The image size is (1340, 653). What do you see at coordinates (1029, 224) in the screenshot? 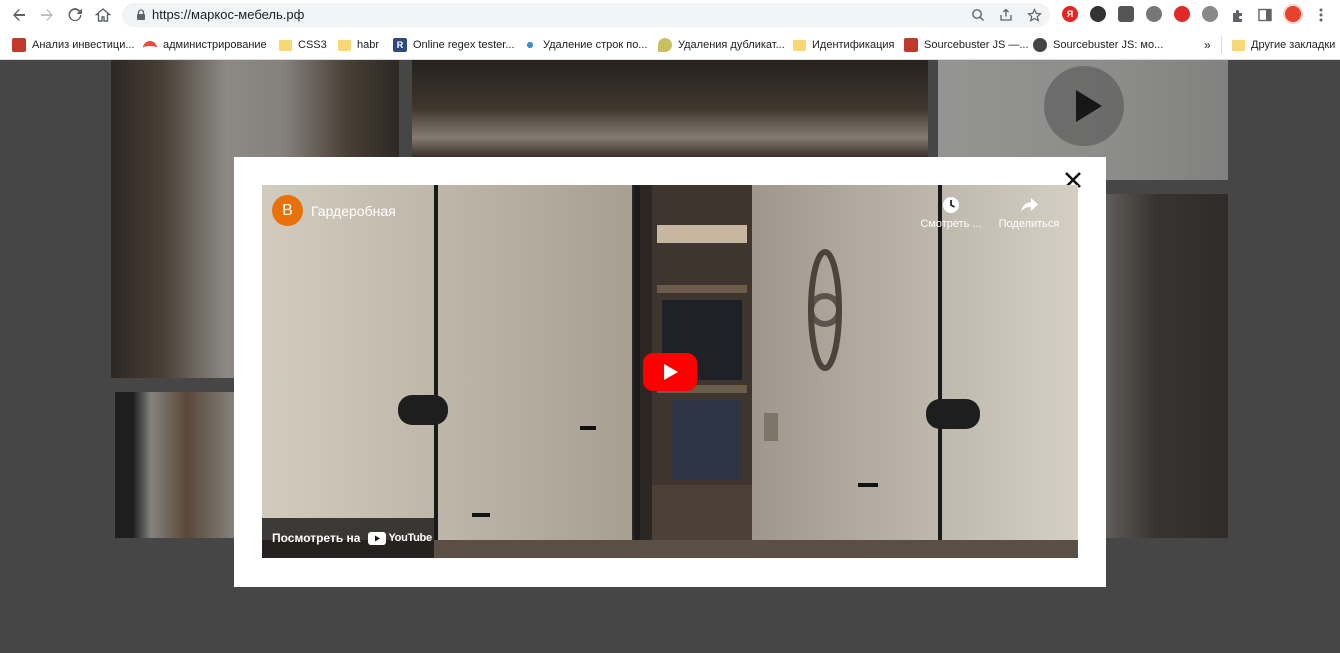
I see `share-label: Поделиться` at bounding box center [1029, 224].